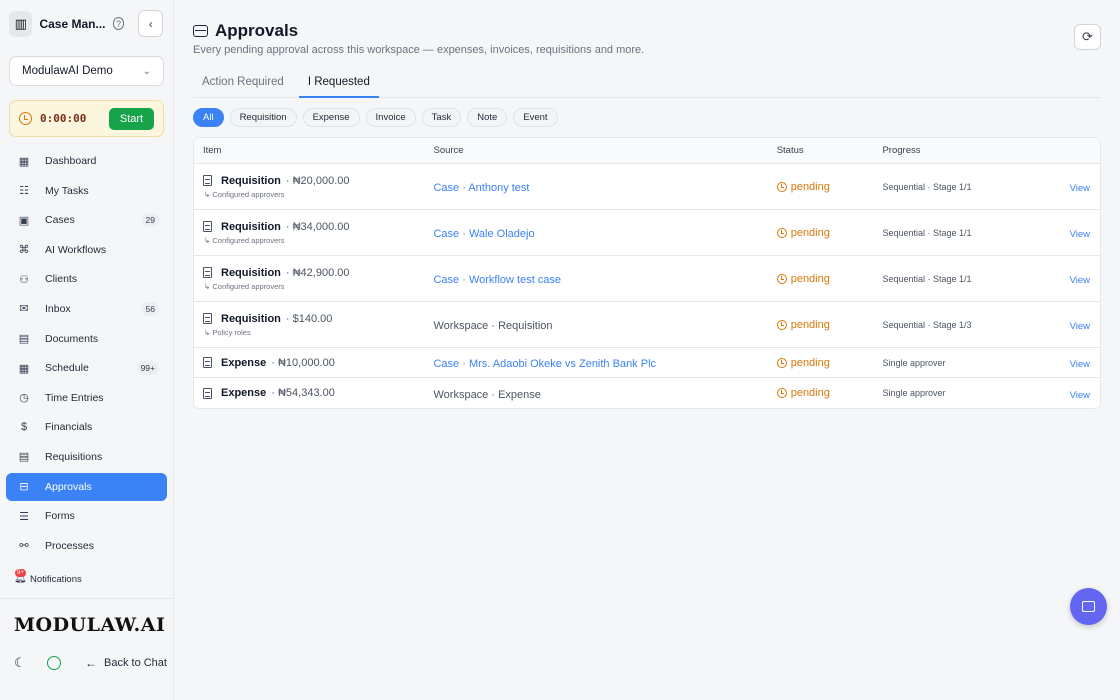 The width and height of the screenshot is (1120, 700). Describe the element at coordinates (135, 663) in the screenshot. I see `back-to-chat-link: Back to Chat` at that location.